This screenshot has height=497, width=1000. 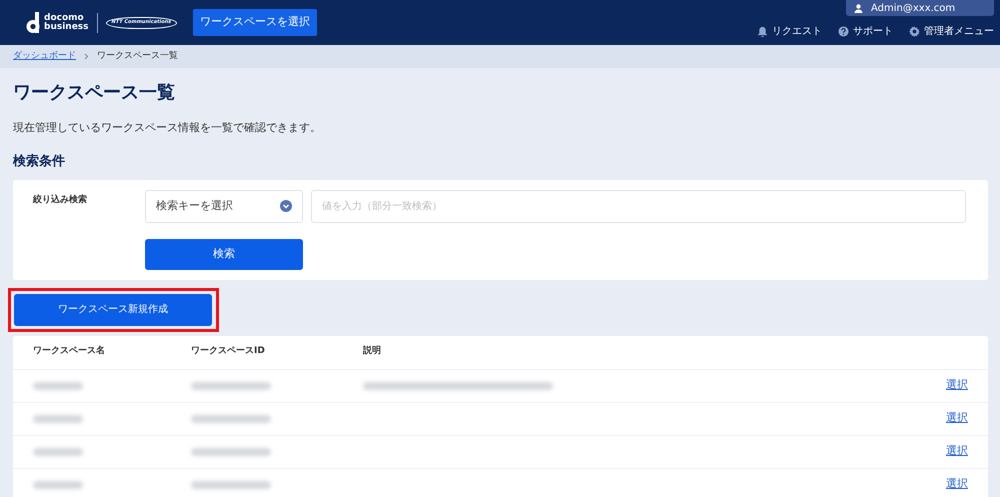 What do you see at coordinates (224, 254) in the screenshot?
I see `search-button: 検索` at bounding box center [224, 254].